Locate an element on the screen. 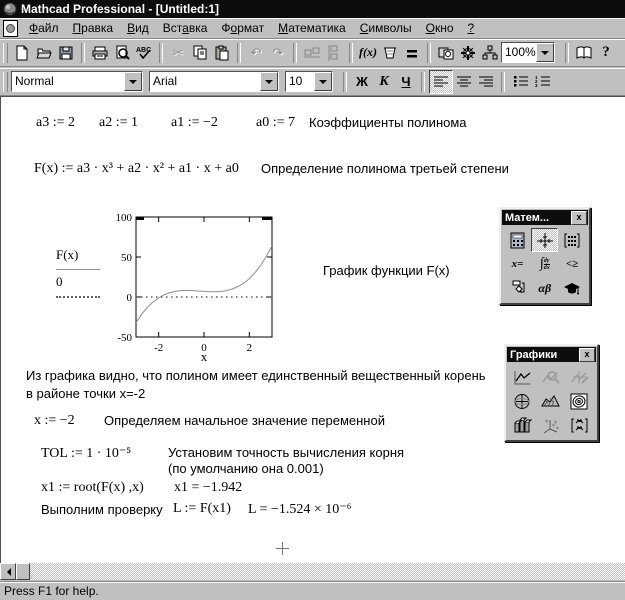  document-menu-icon is located at coordinates (10, 28).